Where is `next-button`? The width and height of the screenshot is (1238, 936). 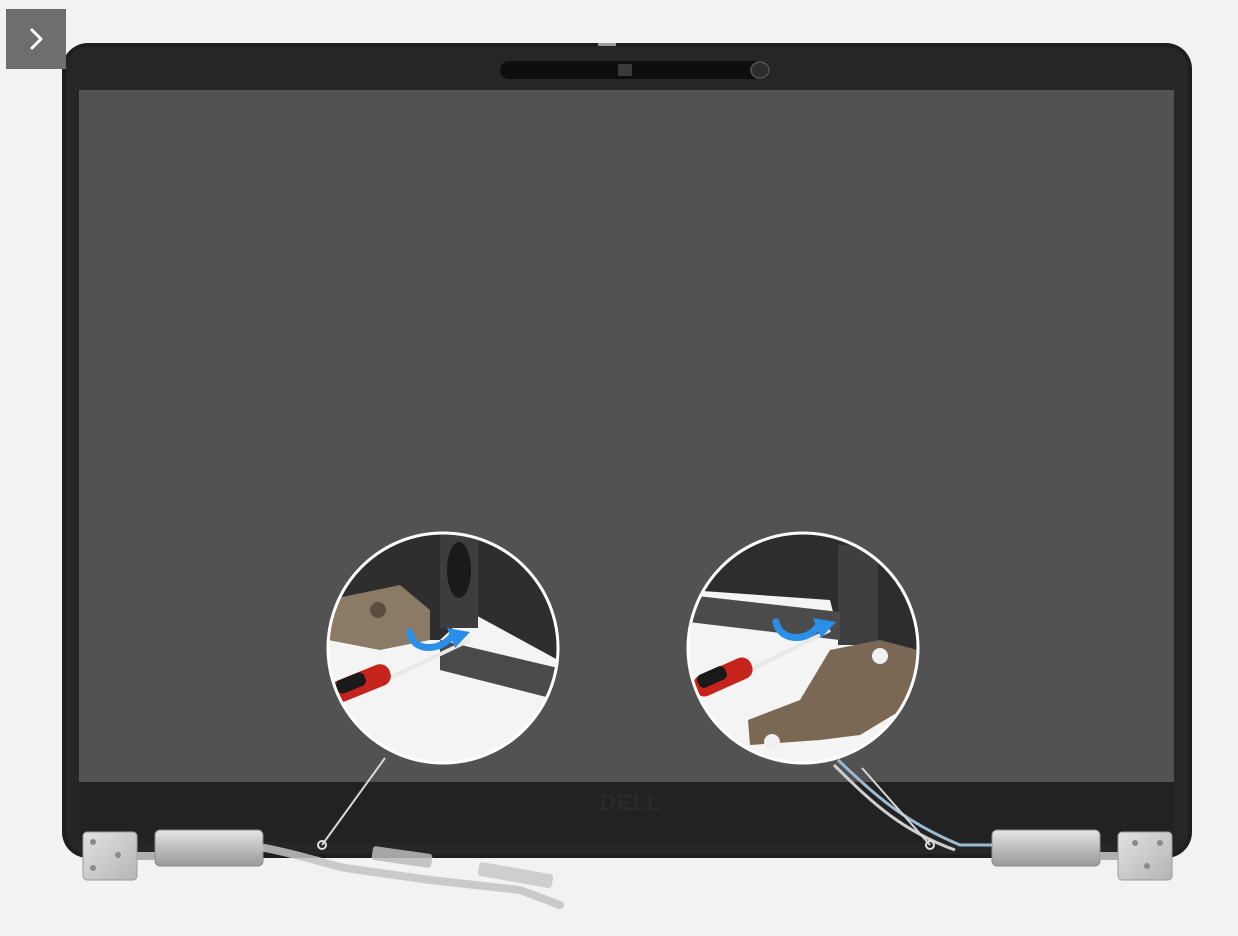
next-button is located at coordinates (36, 39).